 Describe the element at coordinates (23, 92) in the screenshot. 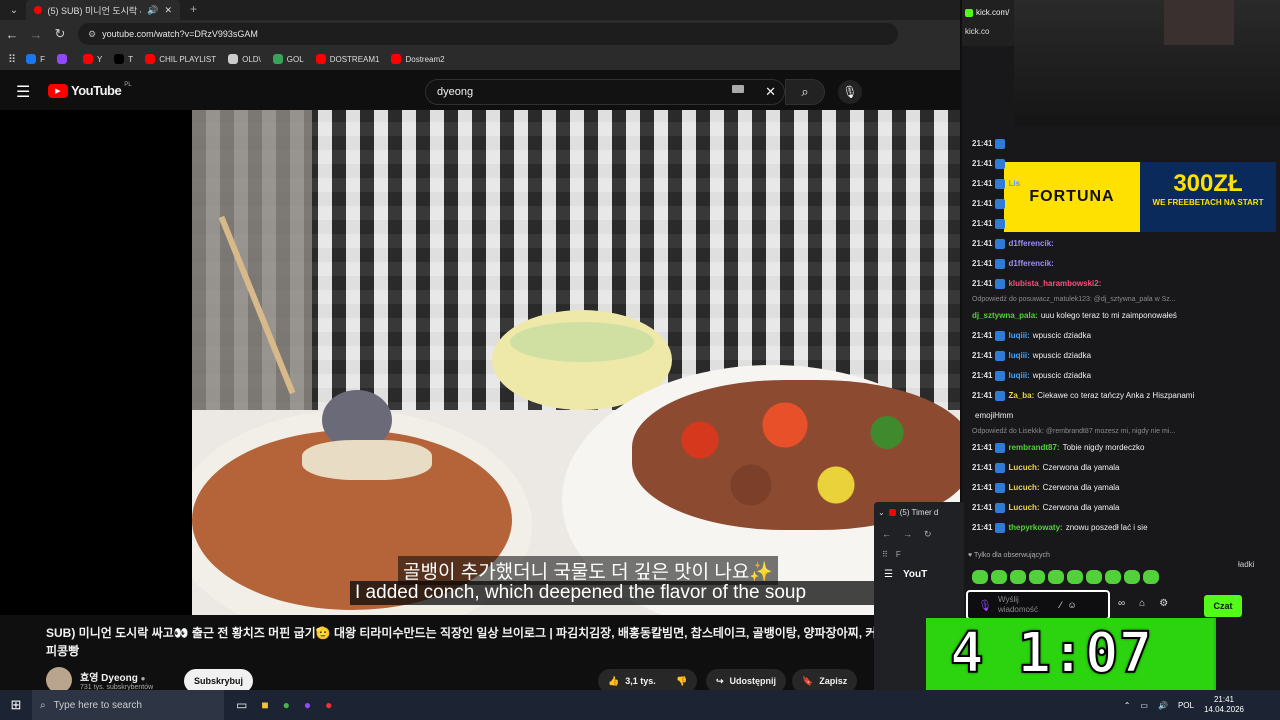

I see `menu-icon: ☰` at that location.